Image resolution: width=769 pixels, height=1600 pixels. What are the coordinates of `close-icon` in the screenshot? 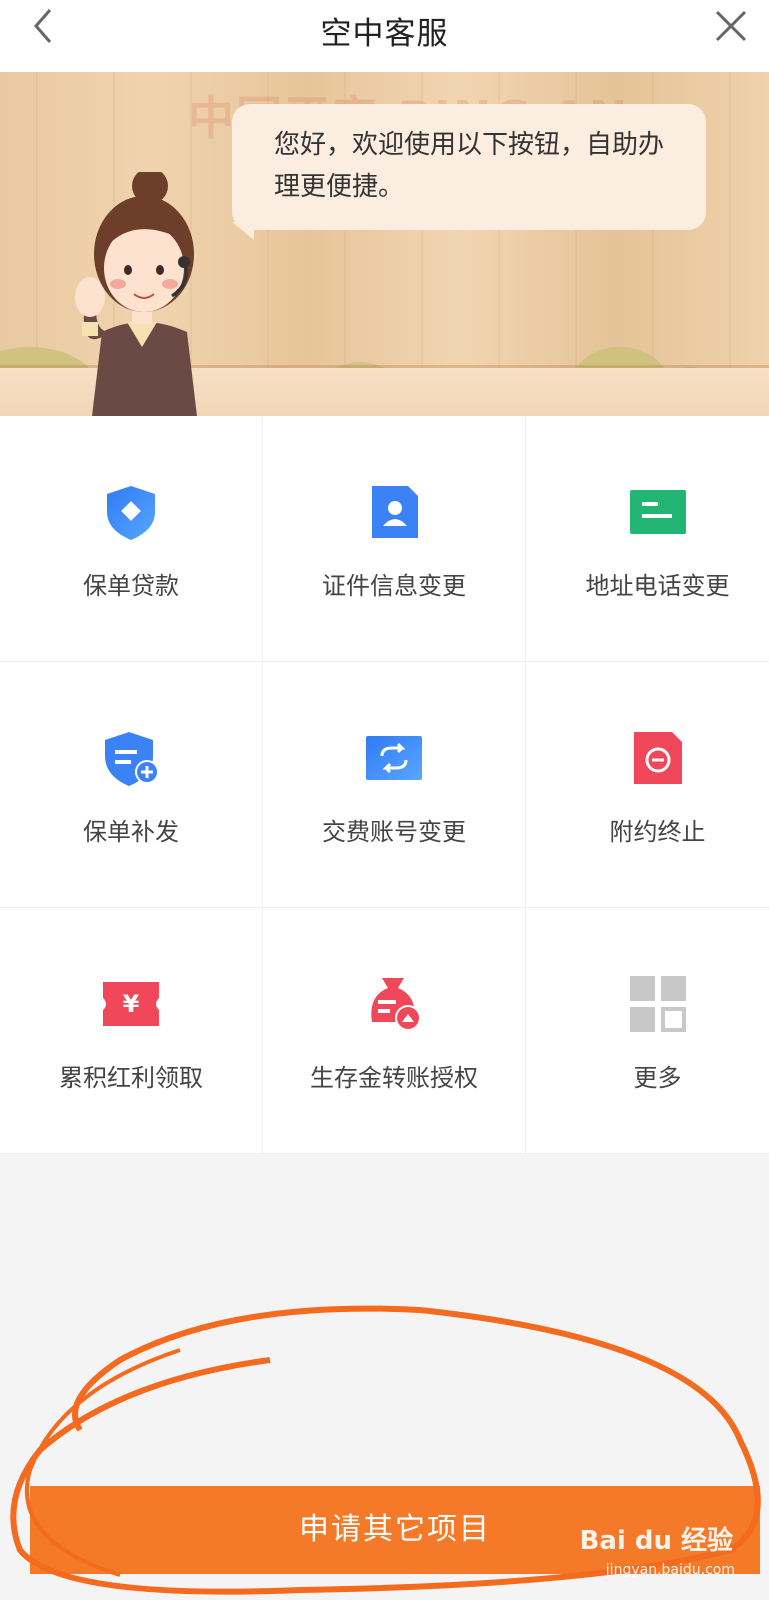 It's located at (731, 26).